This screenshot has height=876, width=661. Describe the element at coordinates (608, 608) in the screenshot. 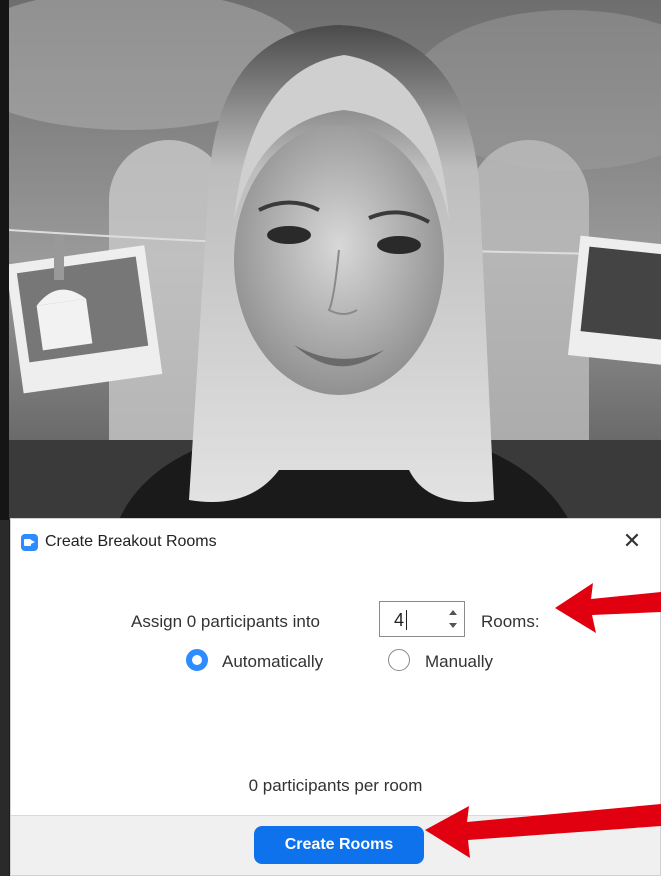

I see `arrow-rooms-annotation` at that location.